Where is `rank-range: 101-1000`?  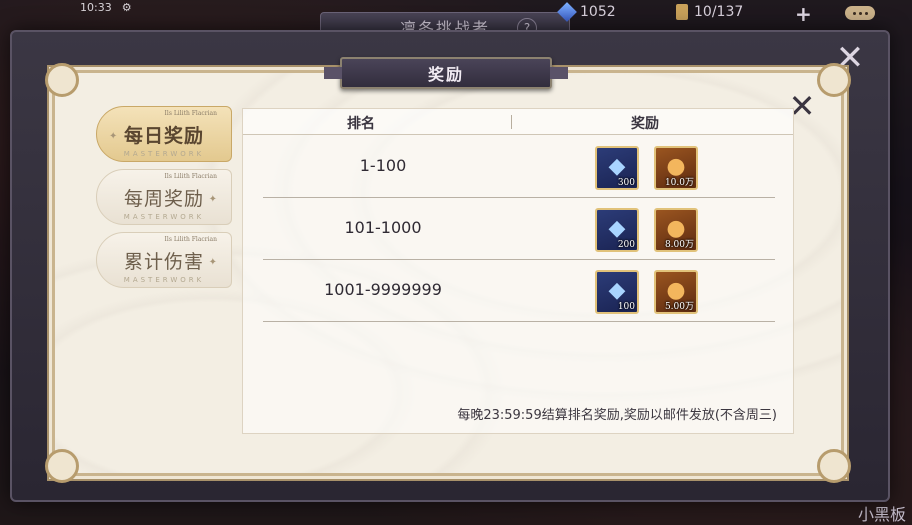
rank-range: 101-1000 is located at coordinates (383, 227).